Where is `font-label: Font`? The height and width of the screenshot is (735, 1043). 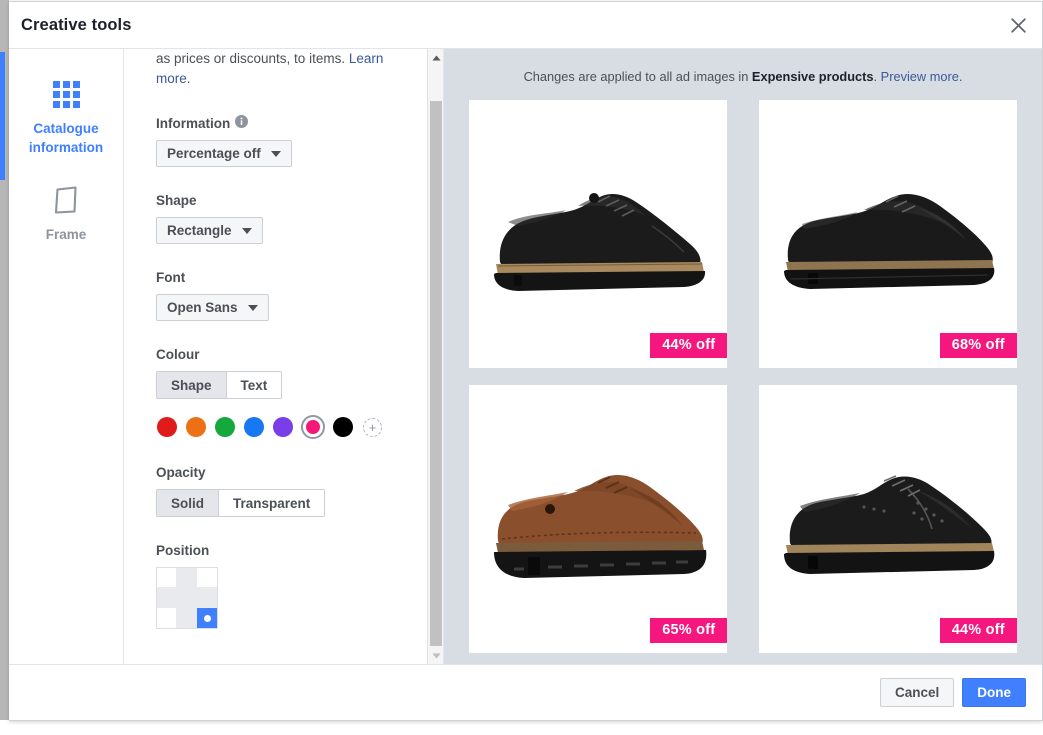
font-label: Font is located at coordinates (171, 277).